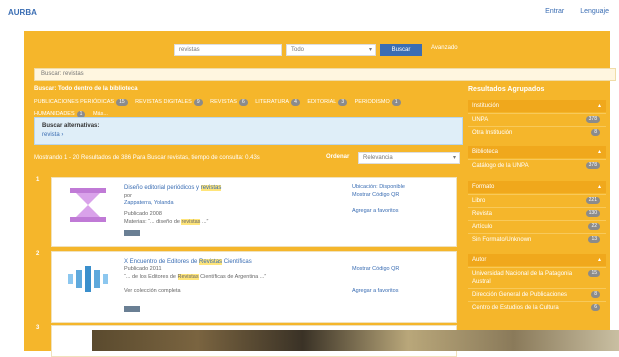 This screenshot has height=357, width=619. I want to click on record-title: Diseño editorial periódicos y revistas, so click(214, 188).